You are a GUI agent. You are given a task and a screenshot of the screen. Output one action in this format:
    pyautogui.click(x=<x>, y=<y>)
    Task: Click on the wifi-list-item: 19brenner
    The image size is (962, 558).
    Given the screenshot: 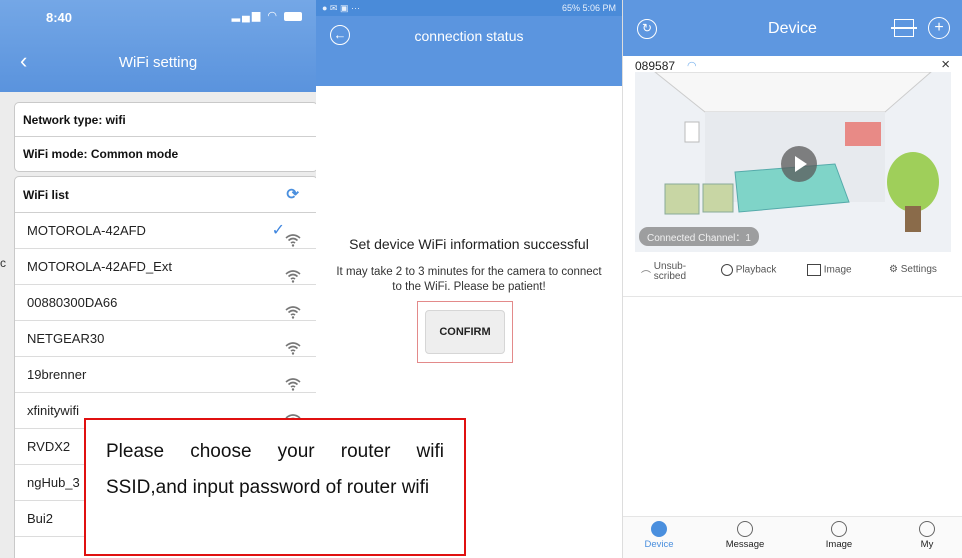 What is the action you would take?
    pyautogui.click(x=165, y=375)
    